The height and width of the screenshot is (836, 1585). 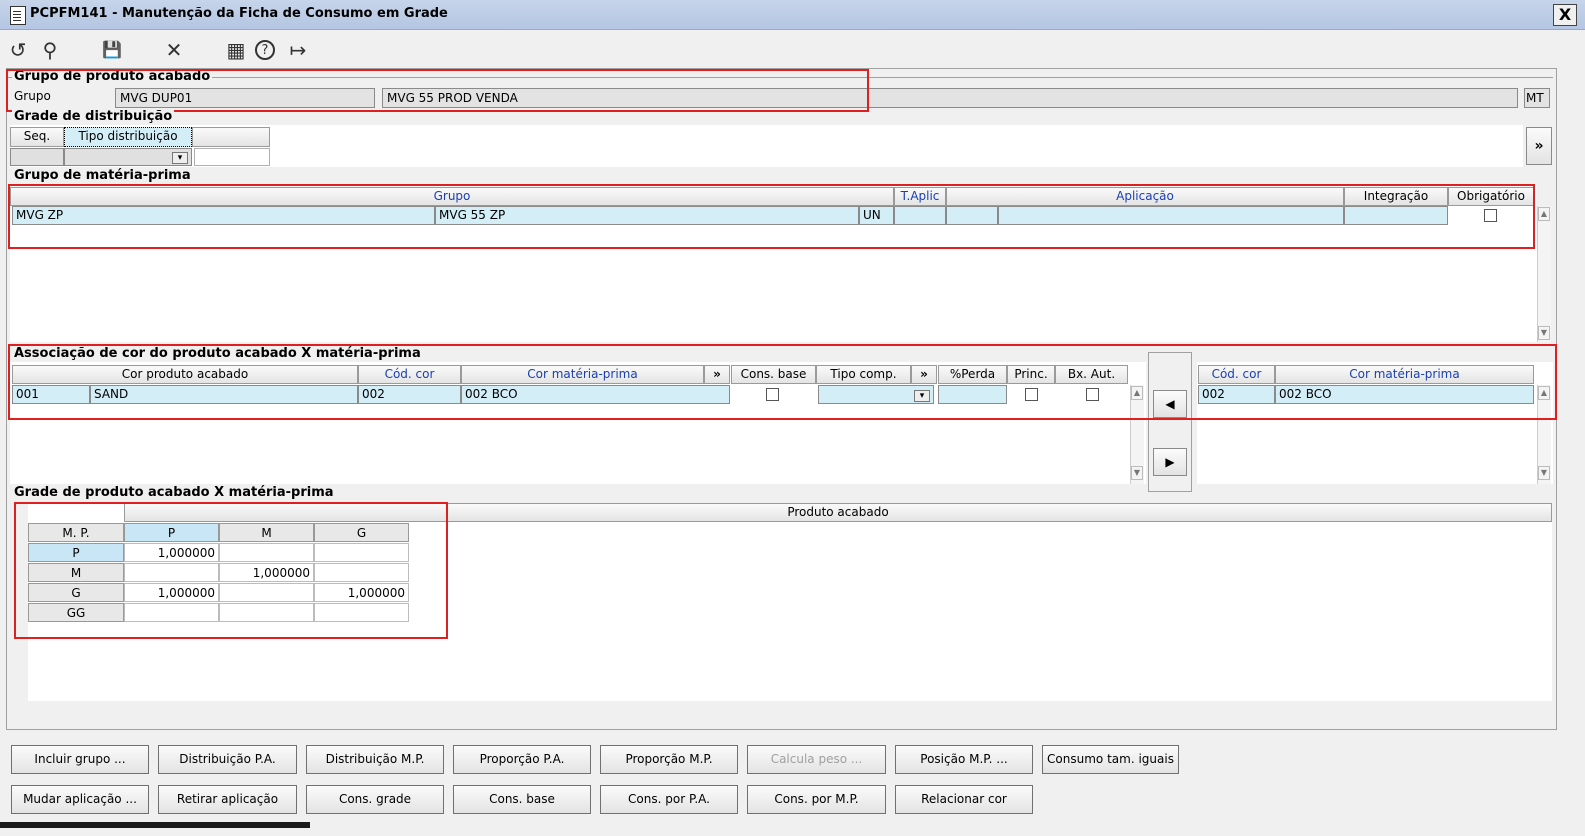 I want to click on mp-unit-cell: UN, so click(x=876, y=215).